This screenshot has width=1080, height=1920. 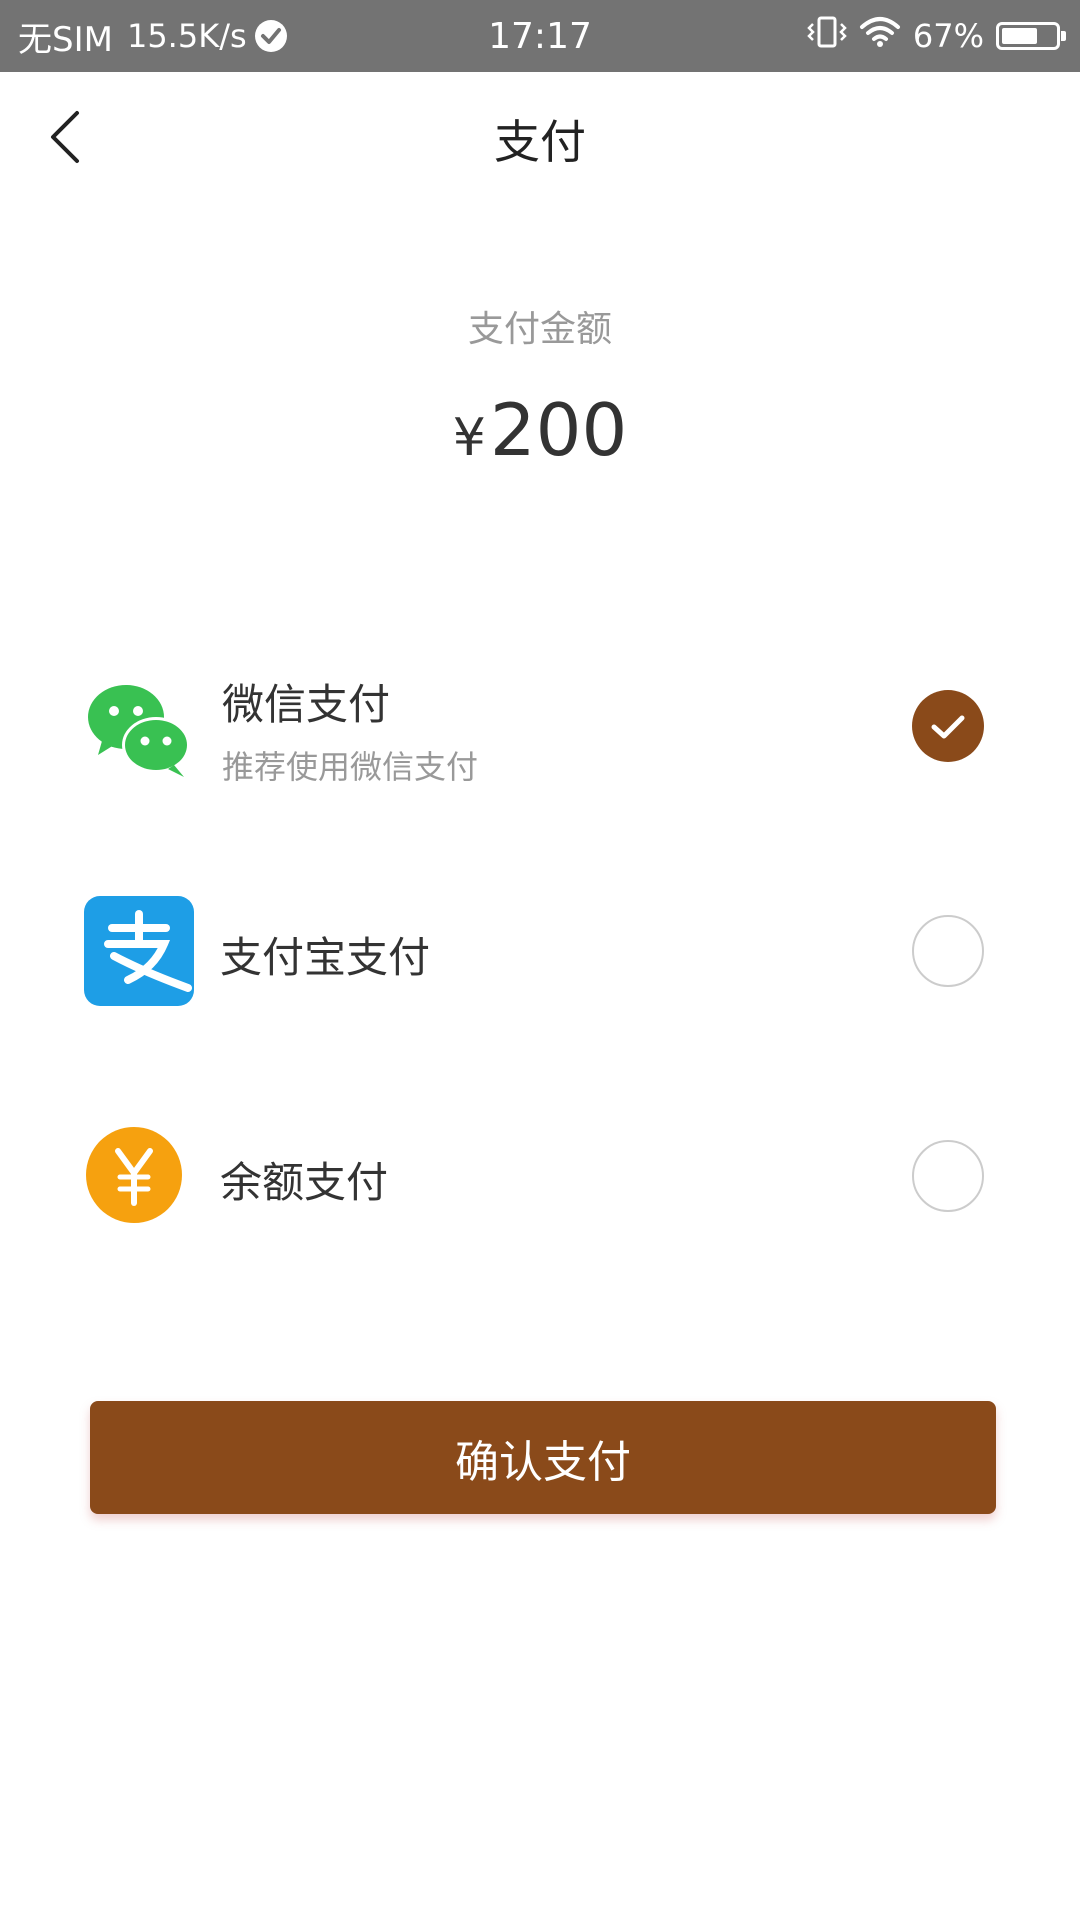 I want to click on balance-yen-icon, so click(x=139, y=1180).